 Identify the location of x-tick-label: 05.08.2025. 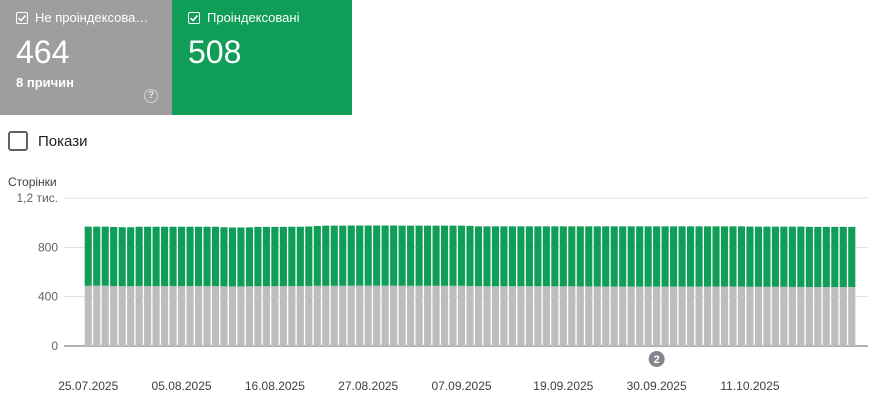
(182, 386).